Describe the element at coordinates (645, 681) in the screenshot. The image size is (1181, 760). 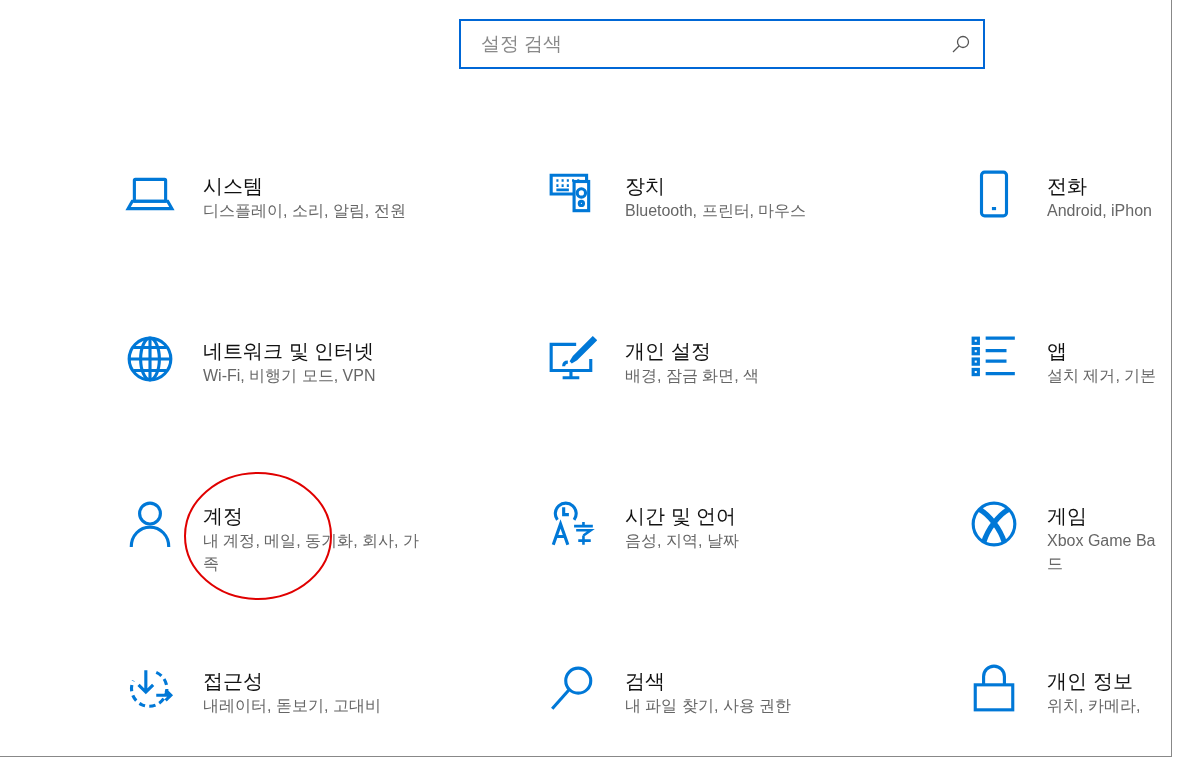
I see `category-title: 검색` at that location.